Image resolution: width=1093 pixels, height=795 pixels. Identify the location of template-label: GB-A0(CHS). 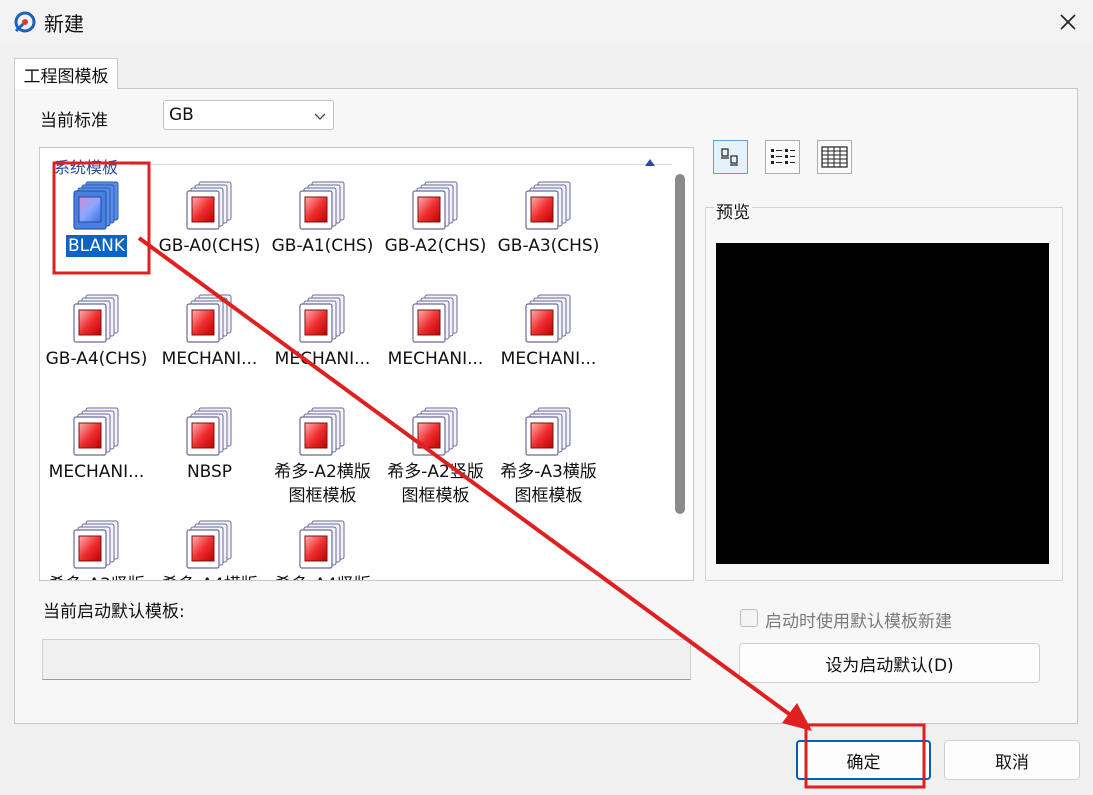
(209, 246).